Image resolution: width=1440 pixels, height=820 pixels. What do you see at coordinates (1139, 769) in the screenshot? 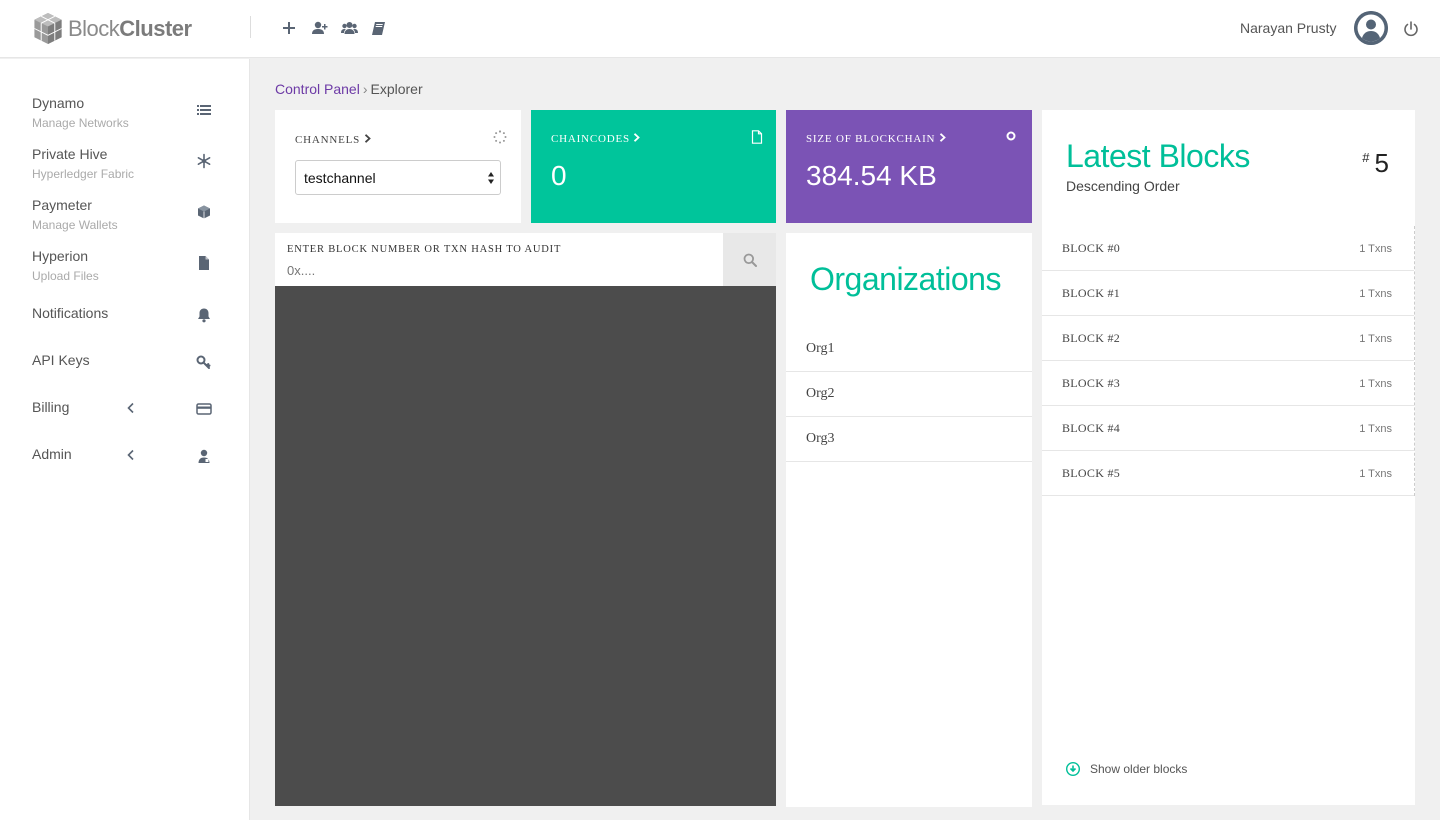
I see `show-older-blocks-label: Show older blocks` at bounding box center [1139, 769].